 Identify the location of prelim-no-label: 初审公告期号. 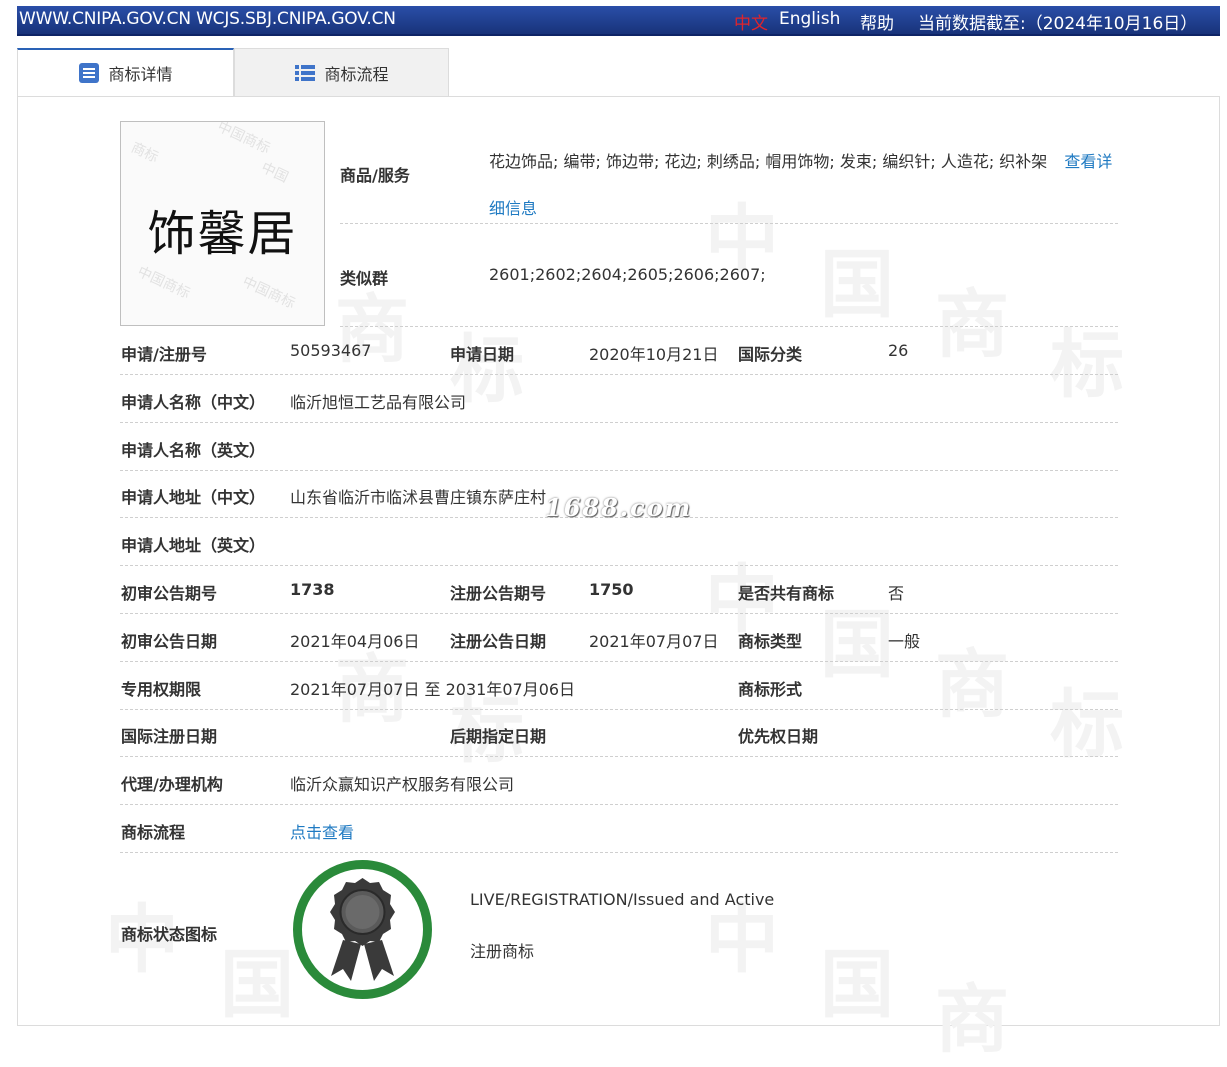
(169, 593).